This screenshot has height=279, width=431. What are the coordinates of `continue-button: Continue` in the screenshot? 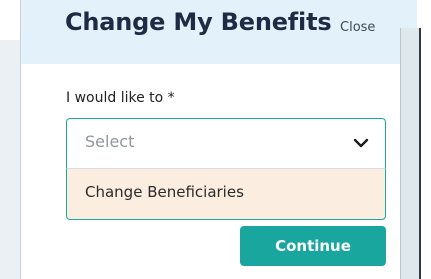 It's located at (313, 246).